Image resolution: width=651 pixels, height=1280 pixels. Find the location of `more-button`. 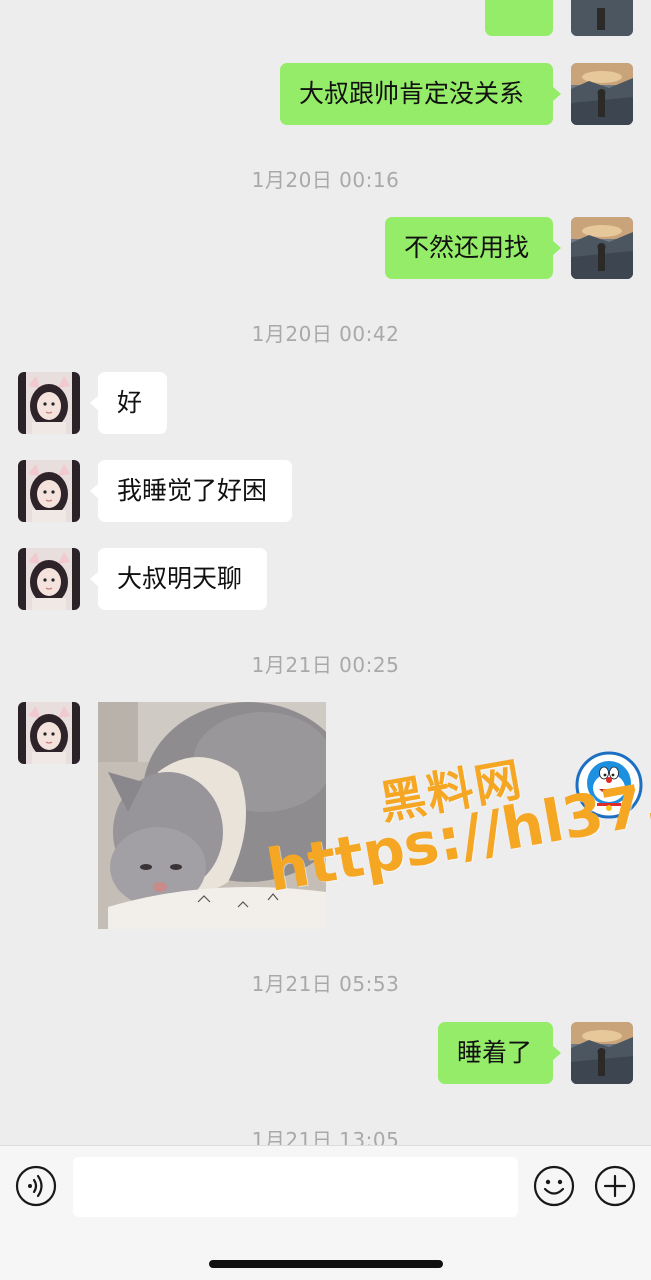

more-button is located at coordinates (615, 1186).